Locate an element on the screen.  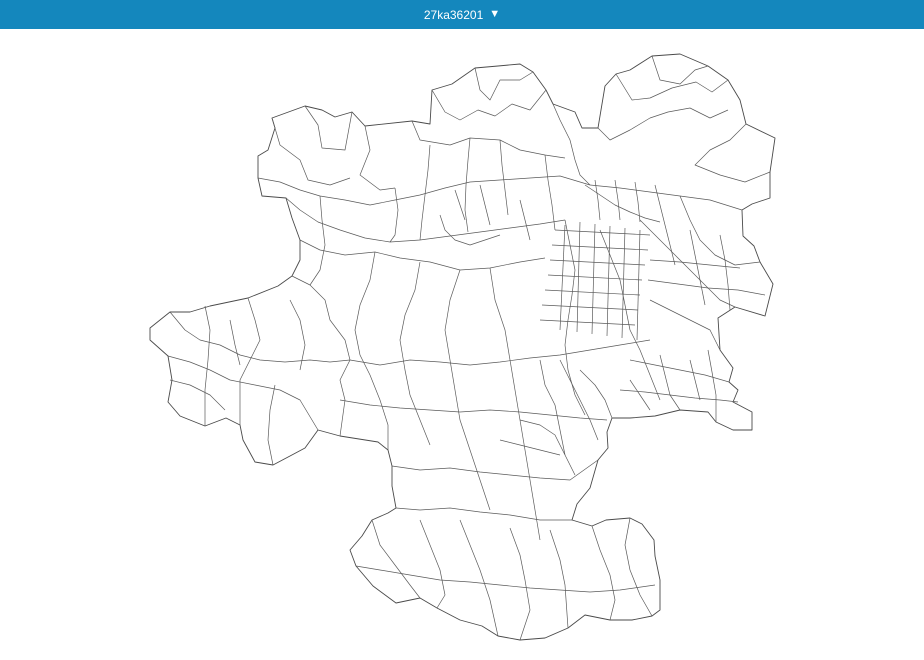
triangle-down-icon: ▼ is located at coordinates (495, 14).